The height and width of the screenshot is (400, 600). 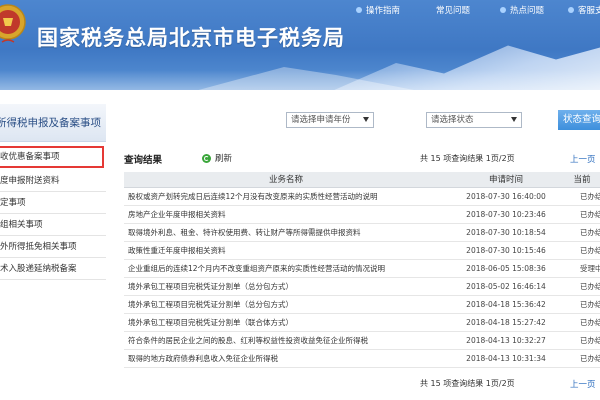 I want to click on row-apply-time: 2018-05-02 16:46:14, so click(x=506, y=286).